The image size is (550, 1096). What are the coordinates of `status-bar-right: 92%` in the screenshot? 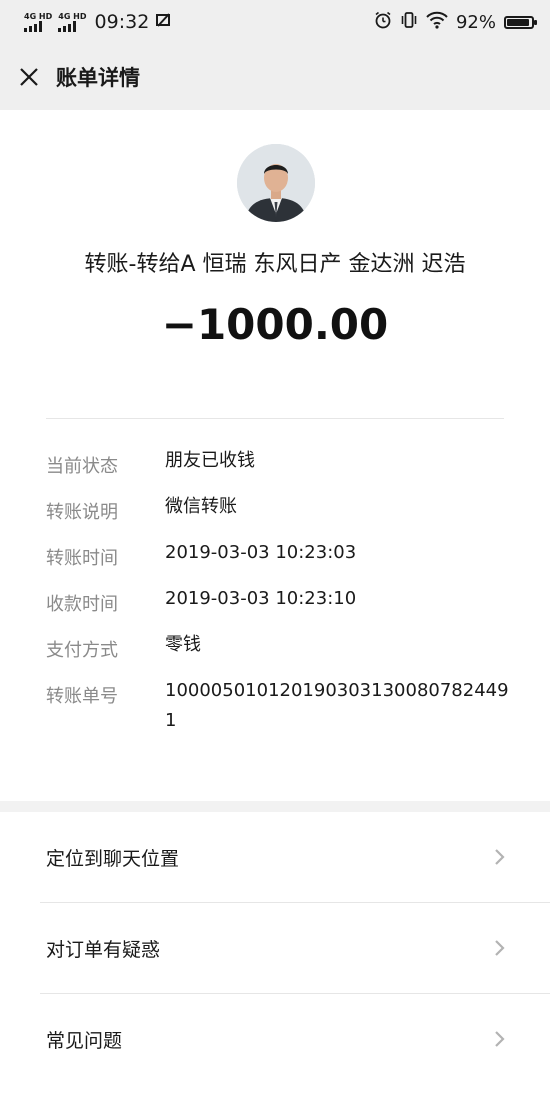 It's located at (462, 22).